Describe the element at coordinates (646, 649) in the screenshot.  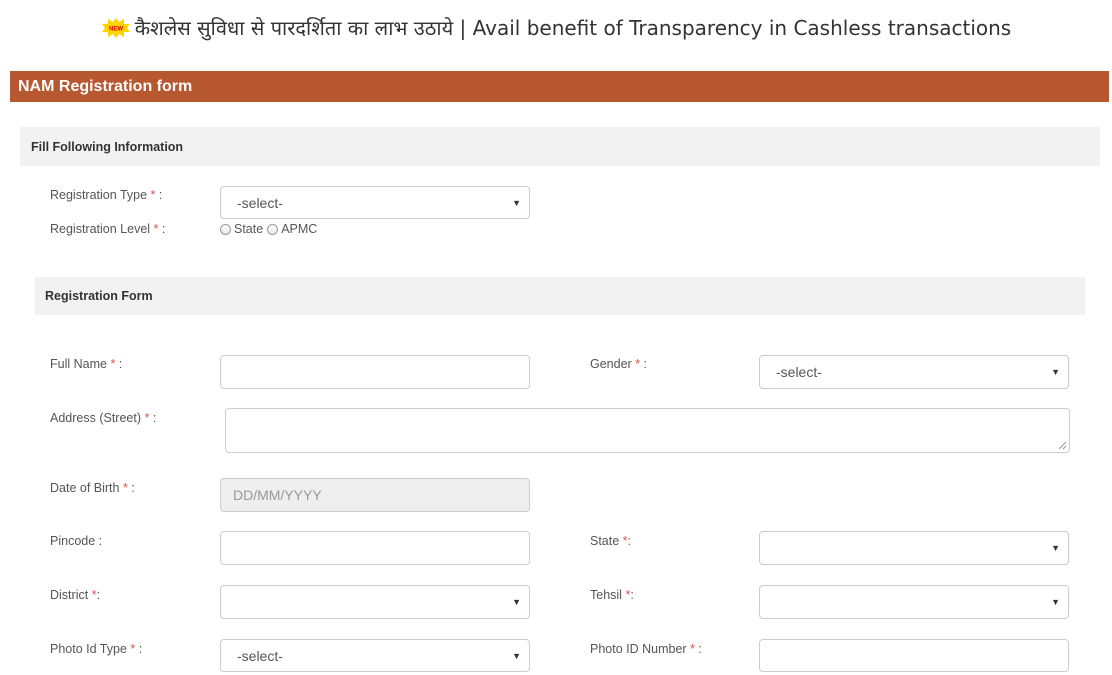
I see `photo-id-number-label: Photo ID Number * :` at that location.